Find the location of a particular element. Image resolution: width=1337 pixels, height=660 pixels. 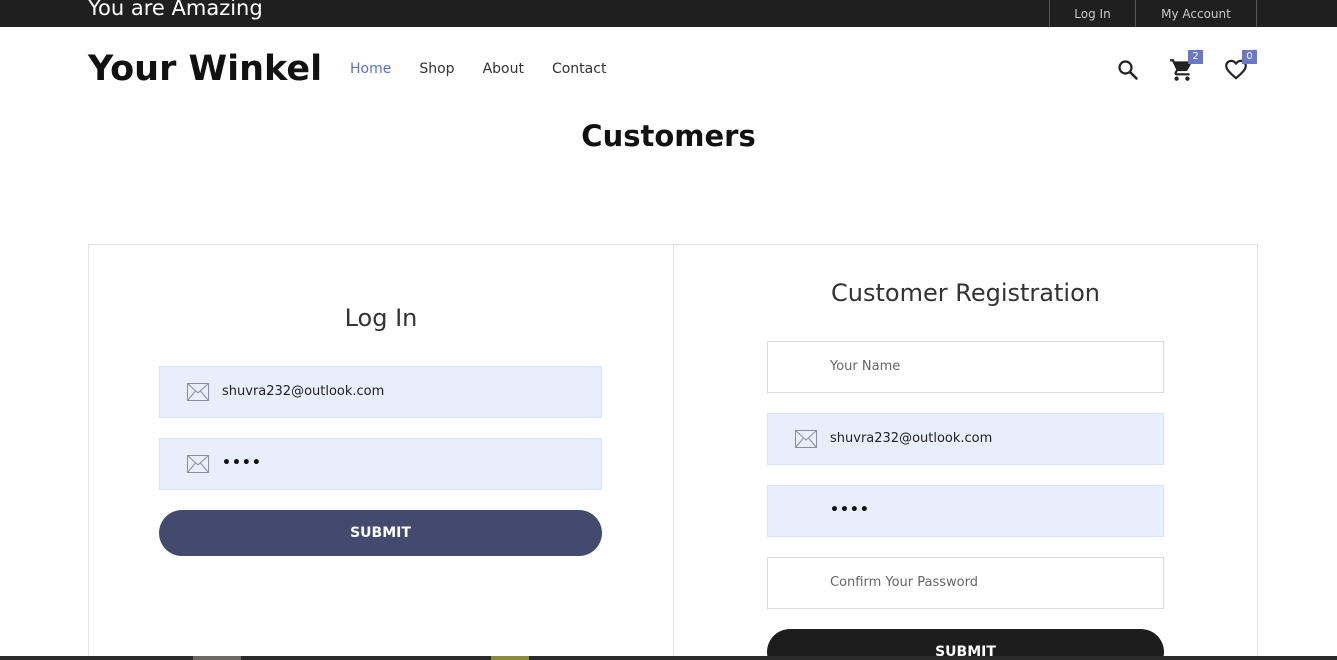

register-email-field: shuvra232@outlook.com is located at coordinates (965, 439).